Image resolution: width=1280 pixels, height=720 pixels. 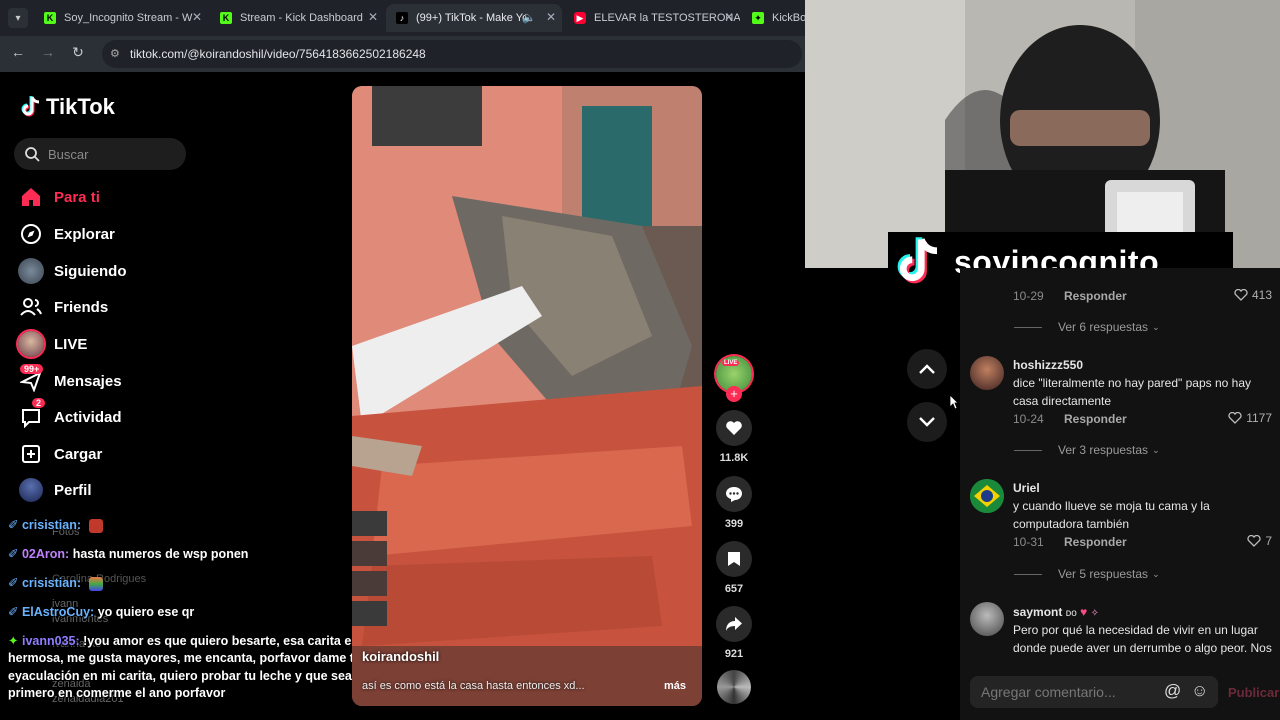 I want to click on chevron-down-icon: ⌄, so click(x=1156, y=449).